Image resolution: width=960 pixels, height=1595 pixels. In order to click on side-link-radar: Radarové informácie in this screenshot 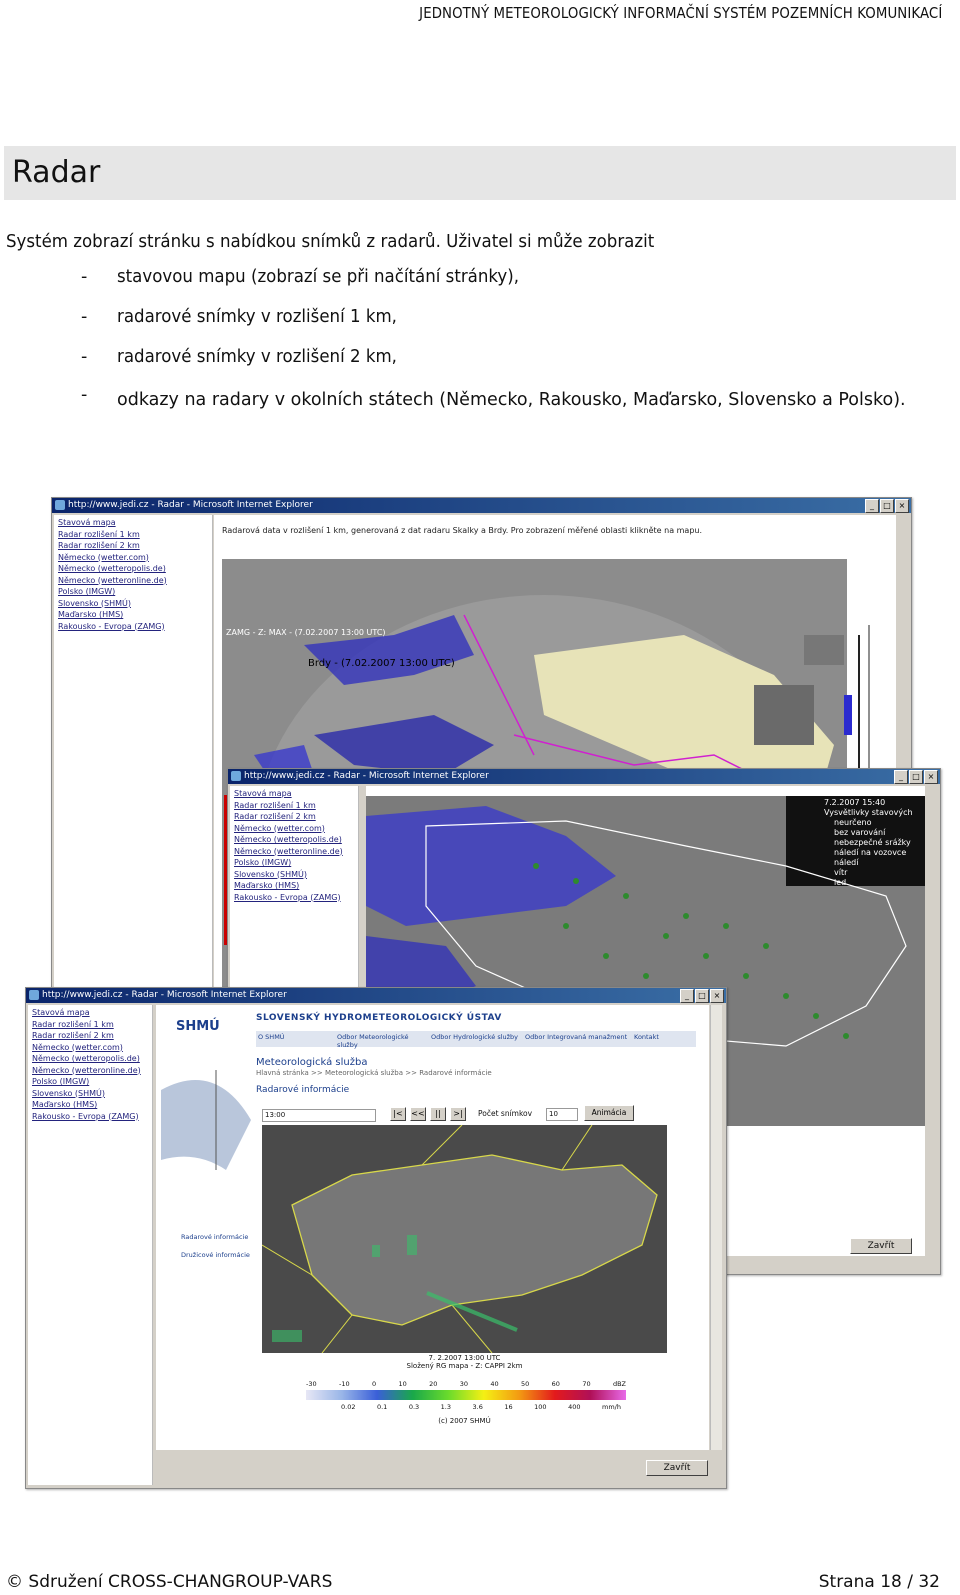, I will do `click(214, 1237)`.